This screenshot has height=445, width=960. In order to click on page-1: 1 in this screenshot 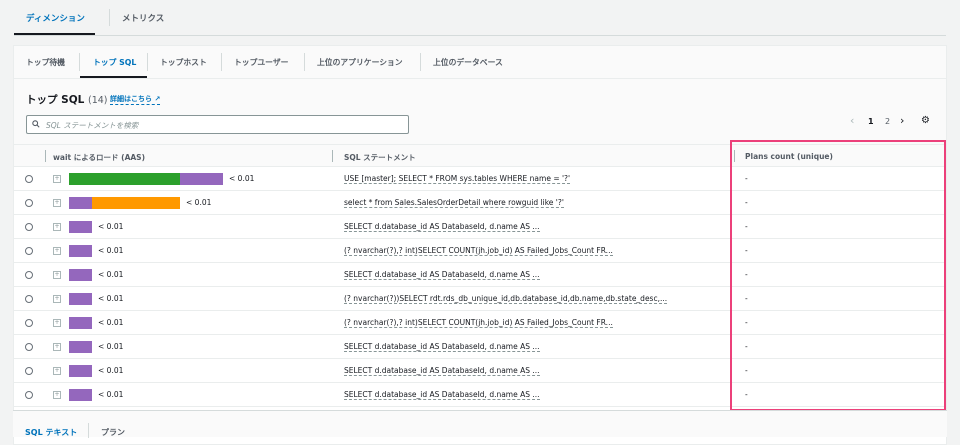, I will do `click(871, 121)`.